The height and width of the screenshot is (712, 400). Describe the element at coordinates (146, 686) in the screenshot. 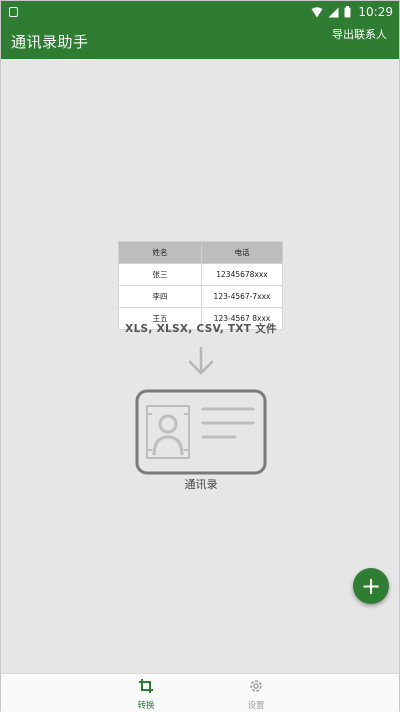

I see `crop-icon` at that location.